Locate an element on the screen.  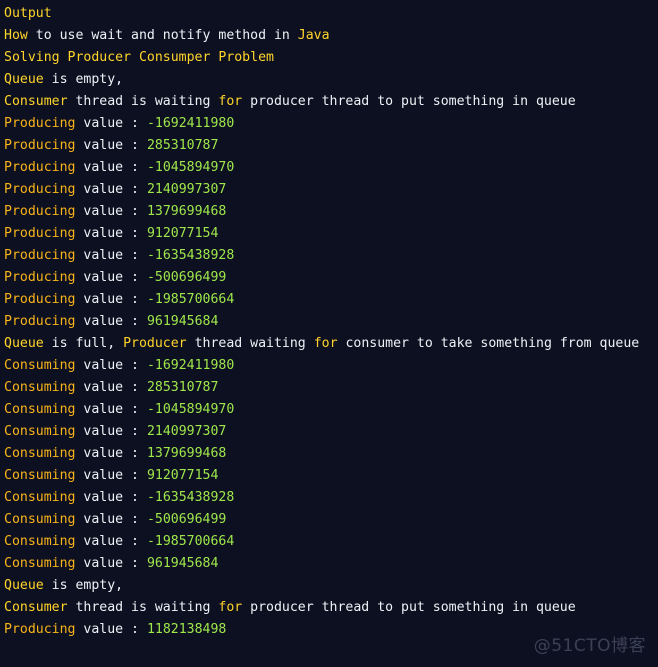
line-consuming-3: Consuming value : -1045894970 is located at coordinates (331, 410).